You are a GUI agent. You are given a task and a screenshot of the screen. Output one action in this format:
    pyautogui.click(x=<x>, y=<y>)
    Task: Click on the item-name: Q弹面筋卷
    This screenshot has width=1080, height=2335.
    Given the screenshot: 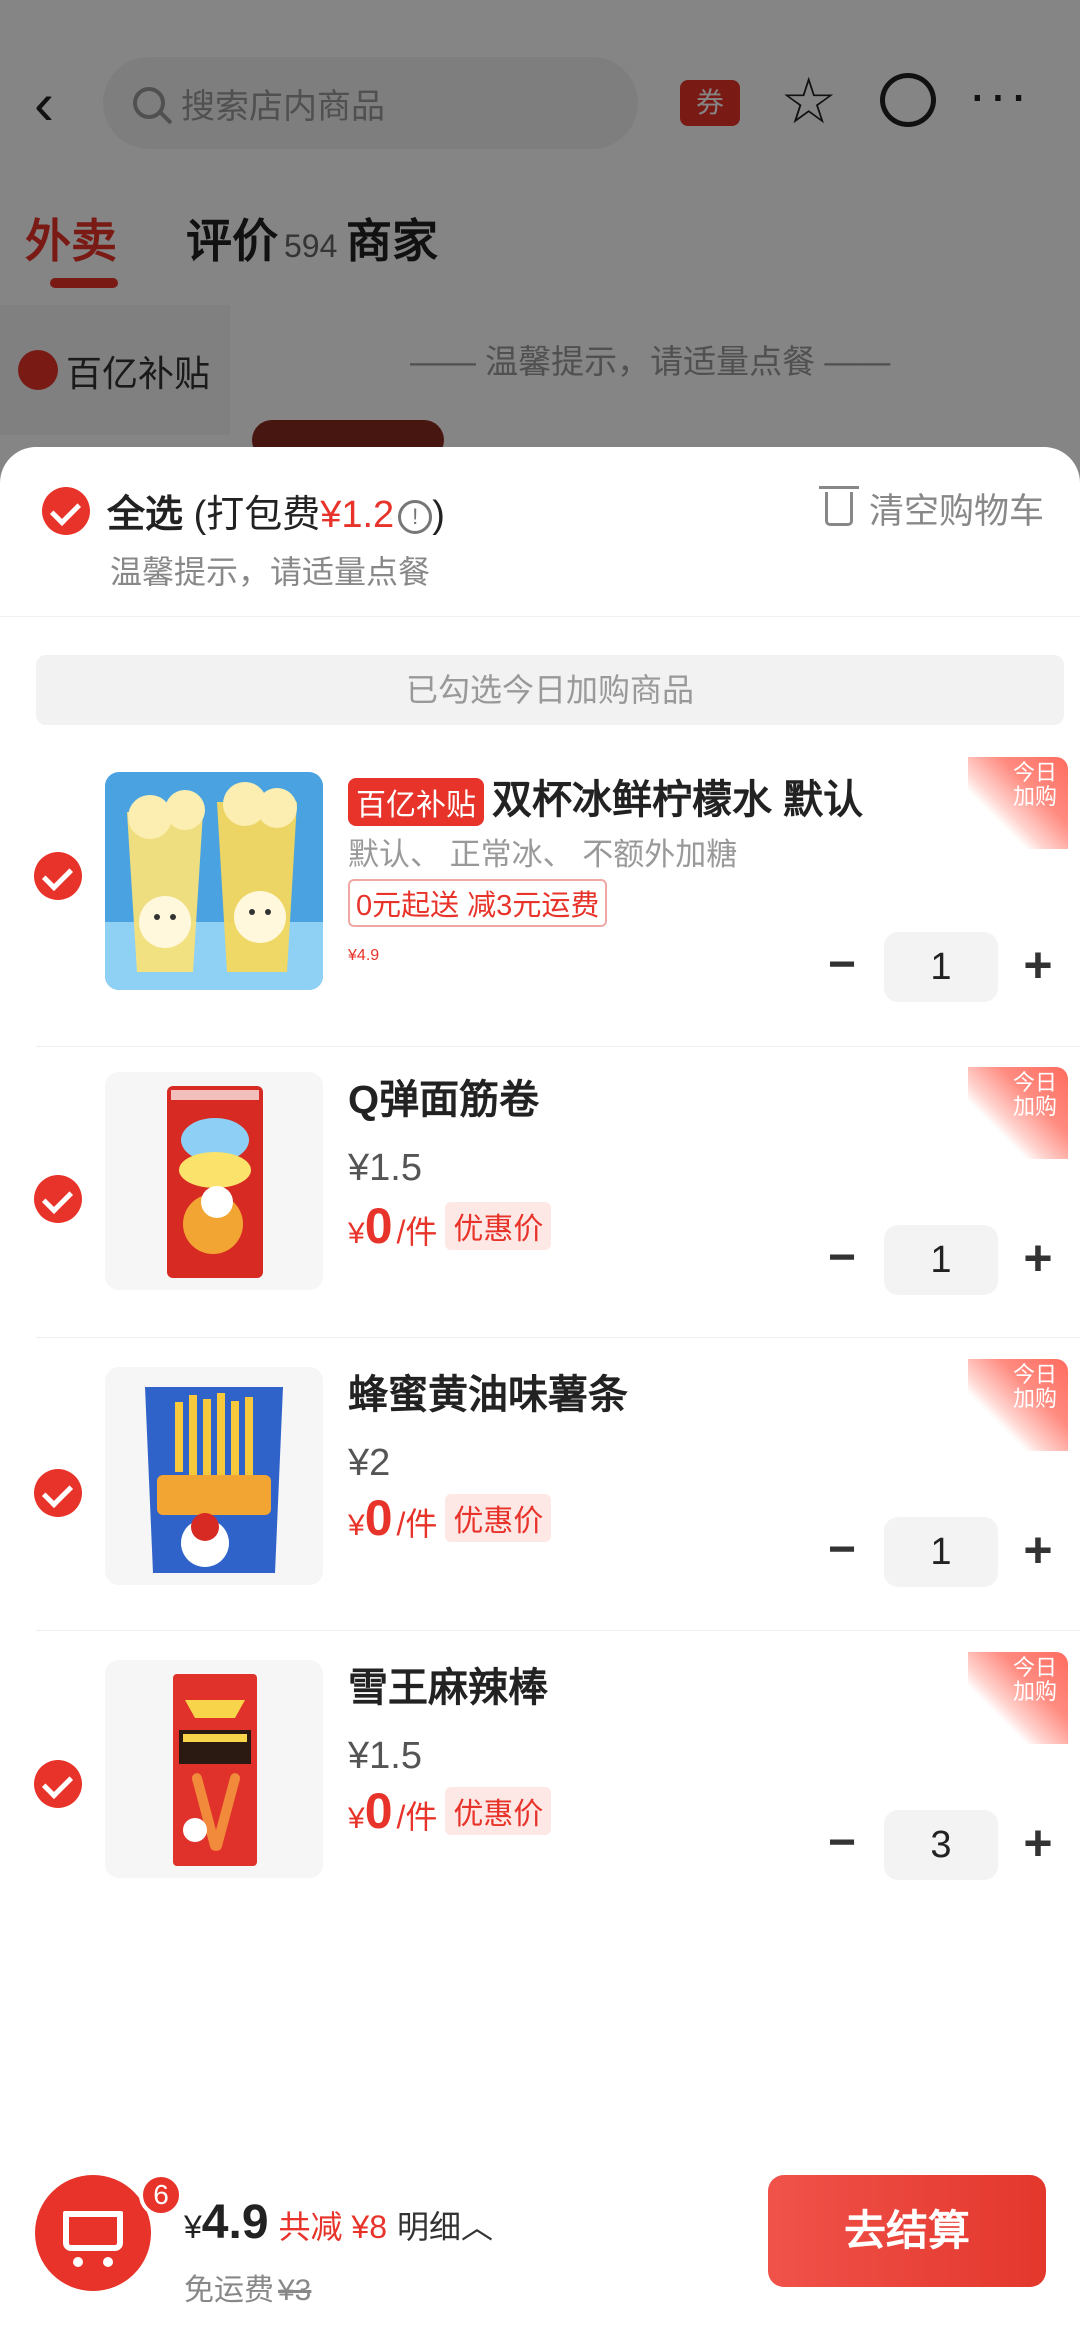 What is the action you would take?
    pyautogui.click(x=444, y=1100)
    